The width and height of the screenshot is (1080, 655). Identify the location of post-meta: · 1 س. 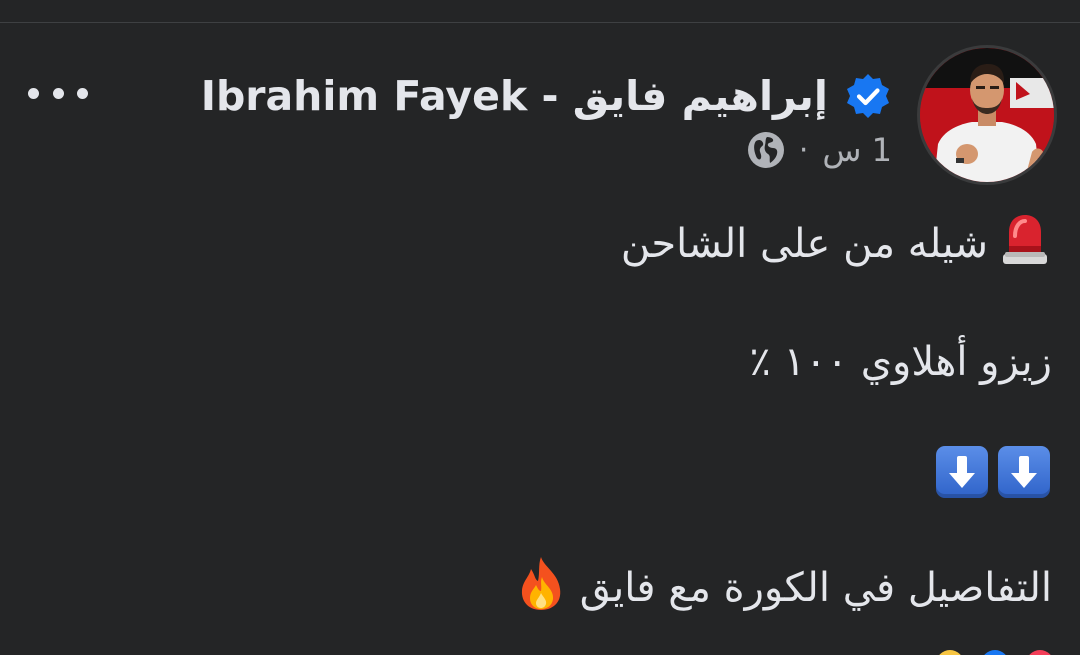
(819, 150).